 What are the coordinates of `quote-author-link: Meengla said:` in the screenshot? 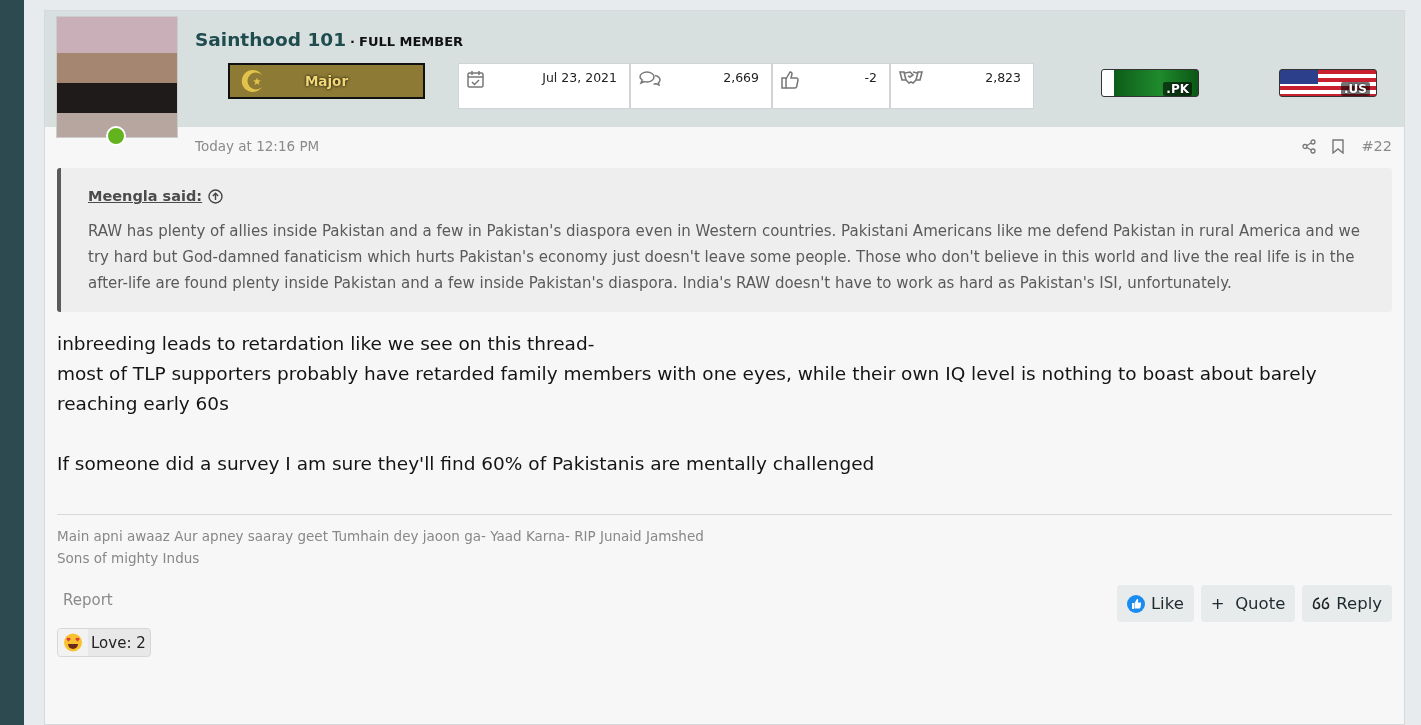 It's located at (145, 196).